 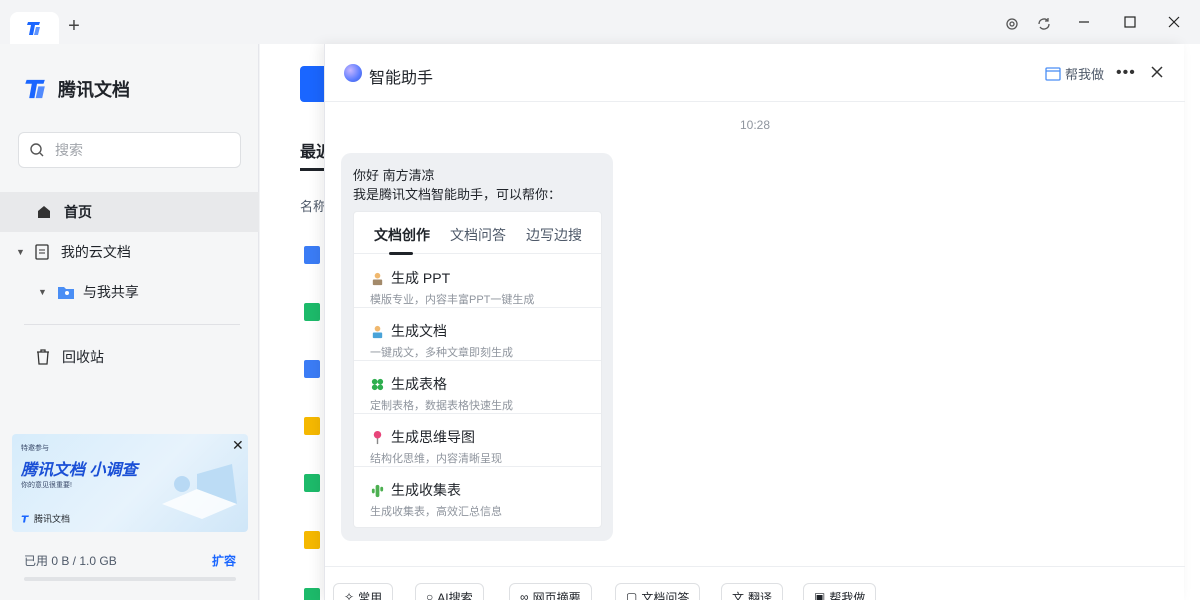 I want to click on storage-progress-bar, so click(x=130, y=579).